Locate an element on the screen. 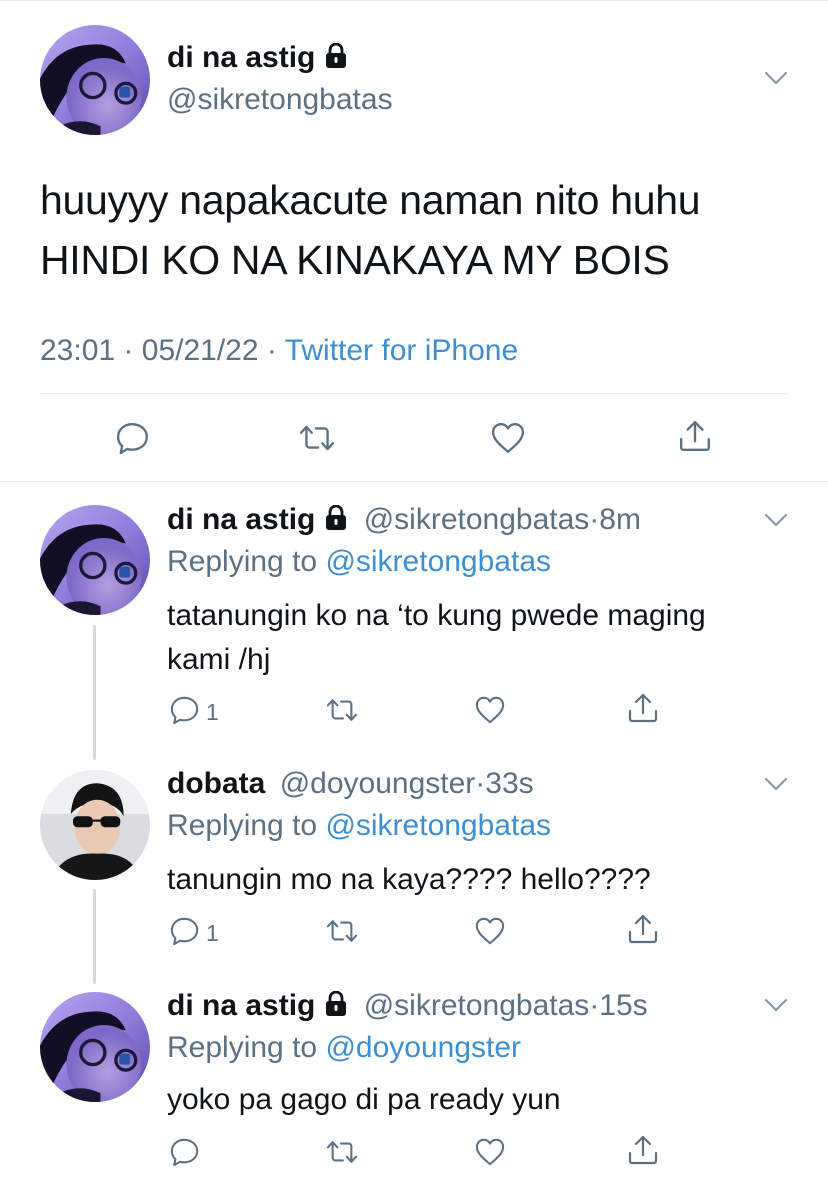  reply-text-line: tanungin mo na kaya???? hello???? is located at coordinates (409, 879).